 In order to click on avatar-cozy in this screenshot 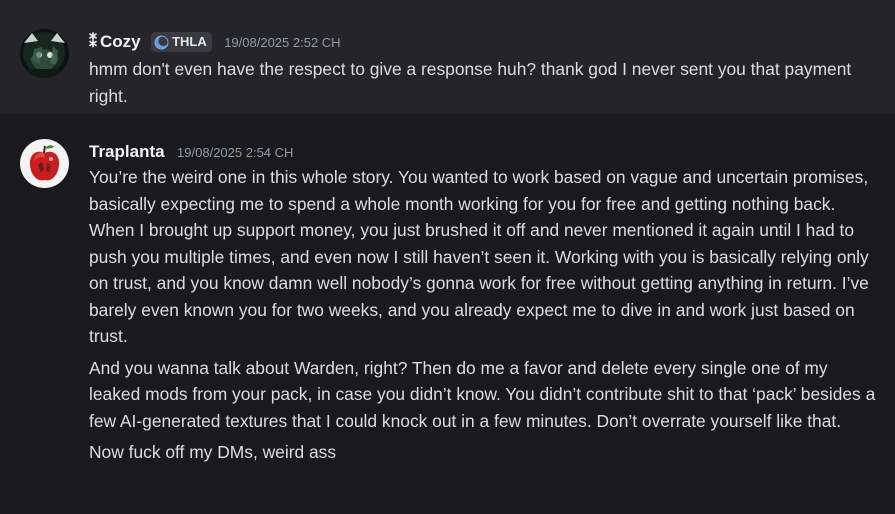, I will do `click(44, 53)`.